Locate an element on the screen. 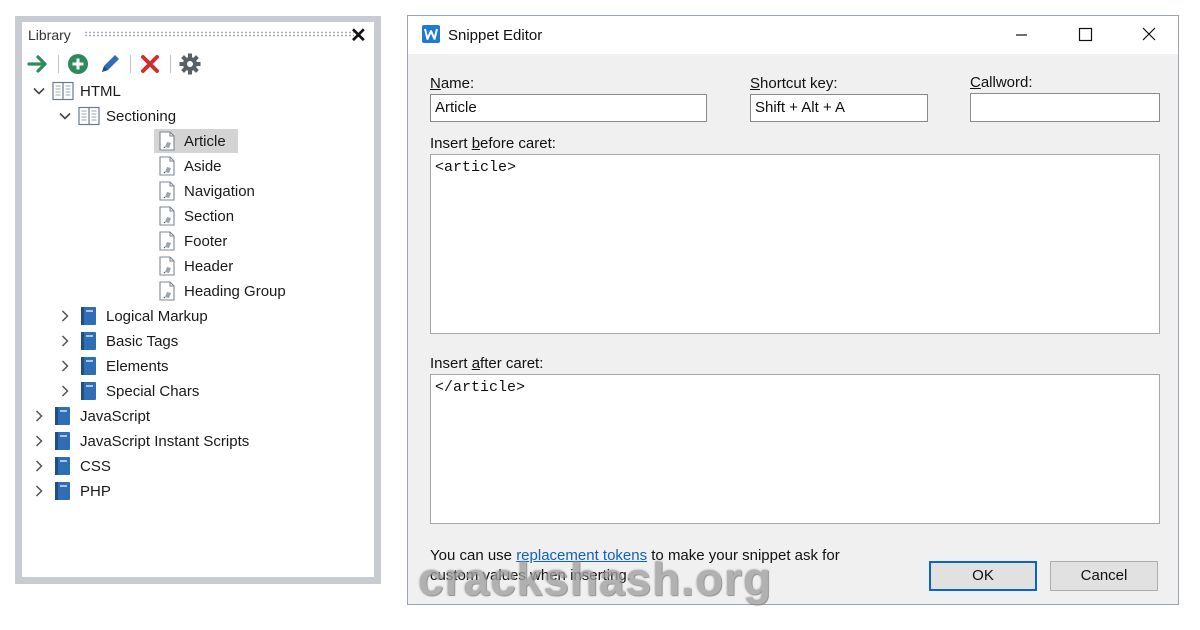  shortcut-key-input: Shift + Alt + A is located at coordinates (839, 108).